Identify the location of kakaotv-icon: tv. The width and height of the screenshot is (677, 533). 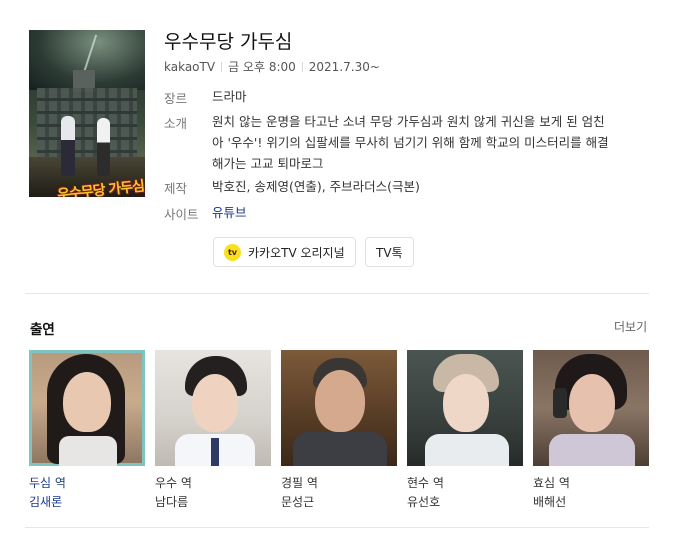
(232, 252).